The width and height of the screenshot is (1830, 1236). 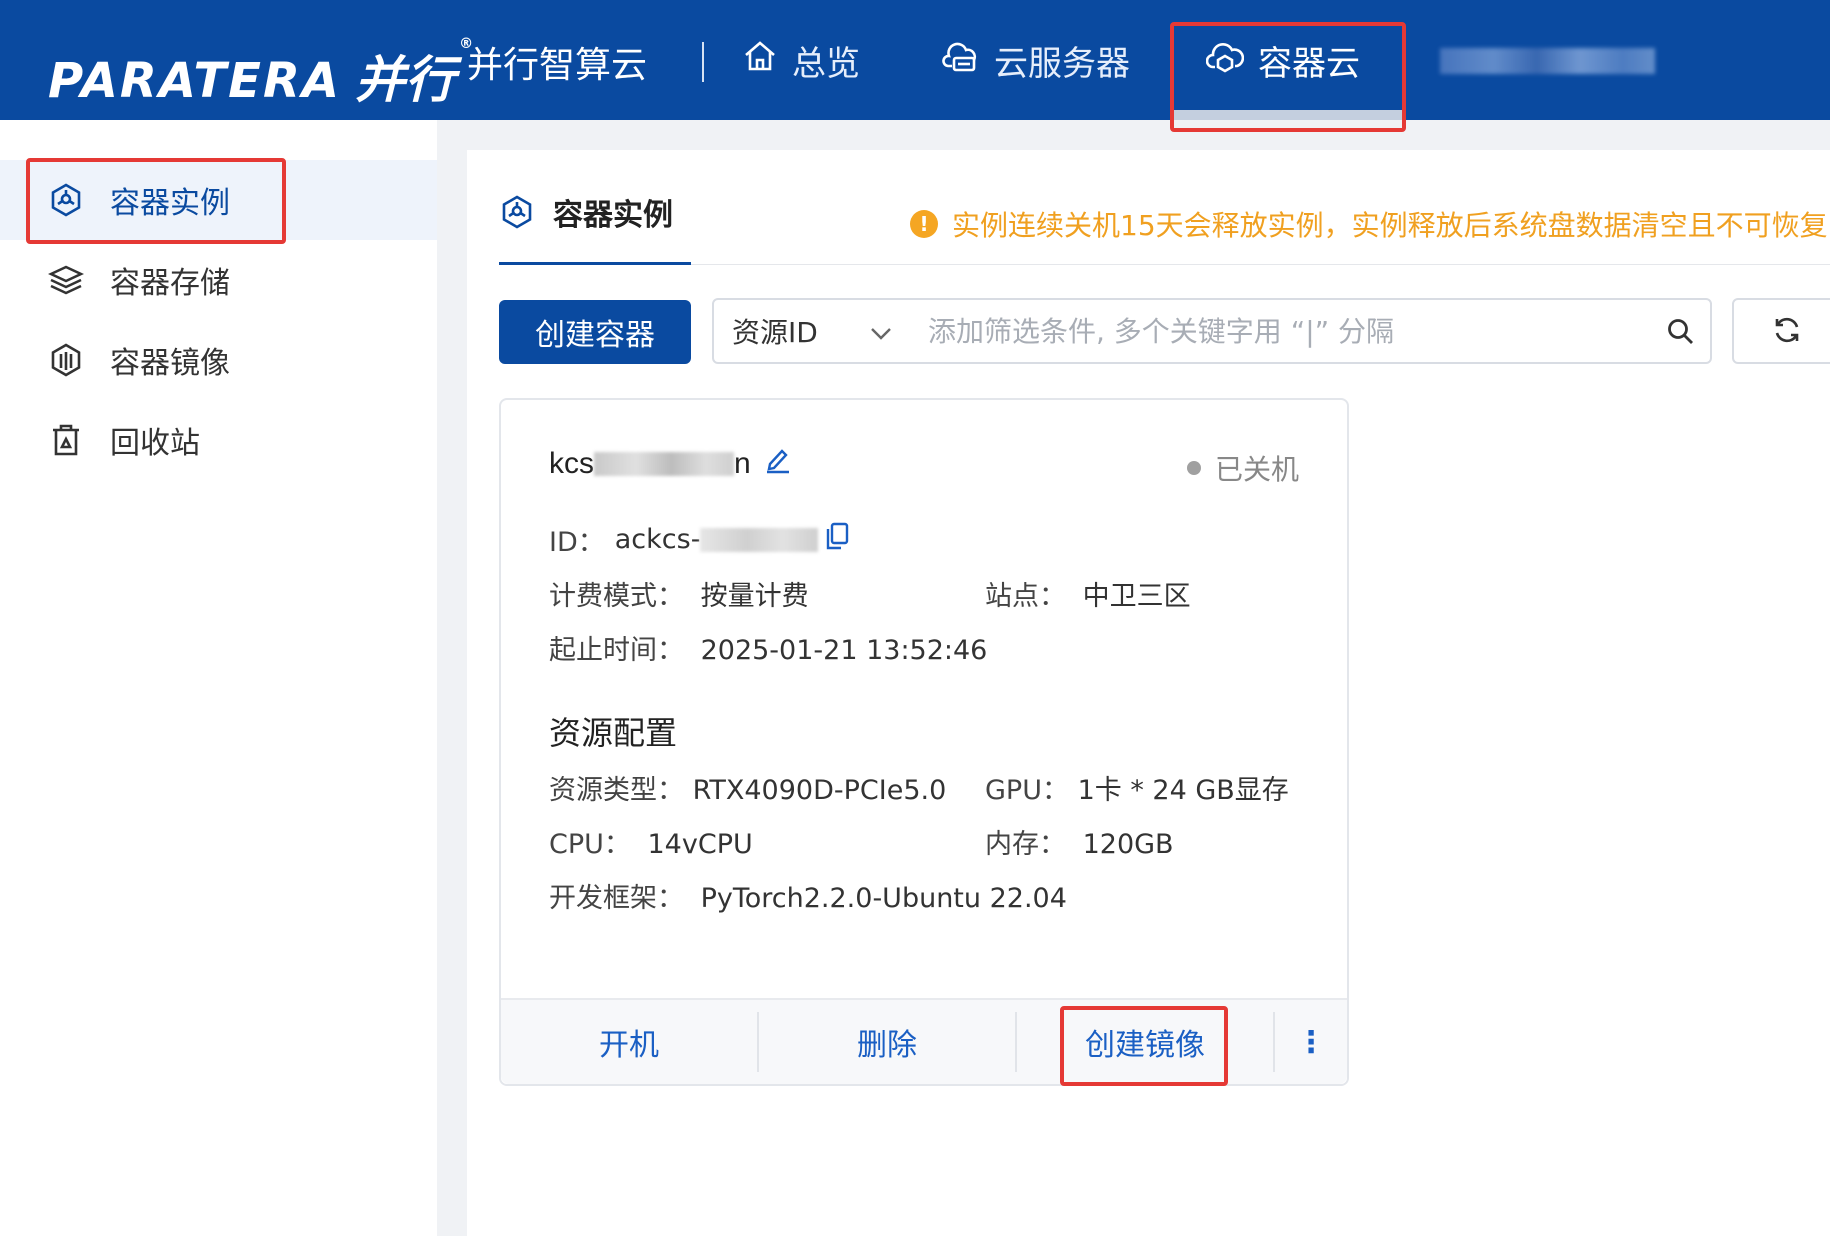 What do you see at coordinates (616, 790) in the screenshot?
I see `resource-type-label: 资源类型：` at bounding box center [616, 790].